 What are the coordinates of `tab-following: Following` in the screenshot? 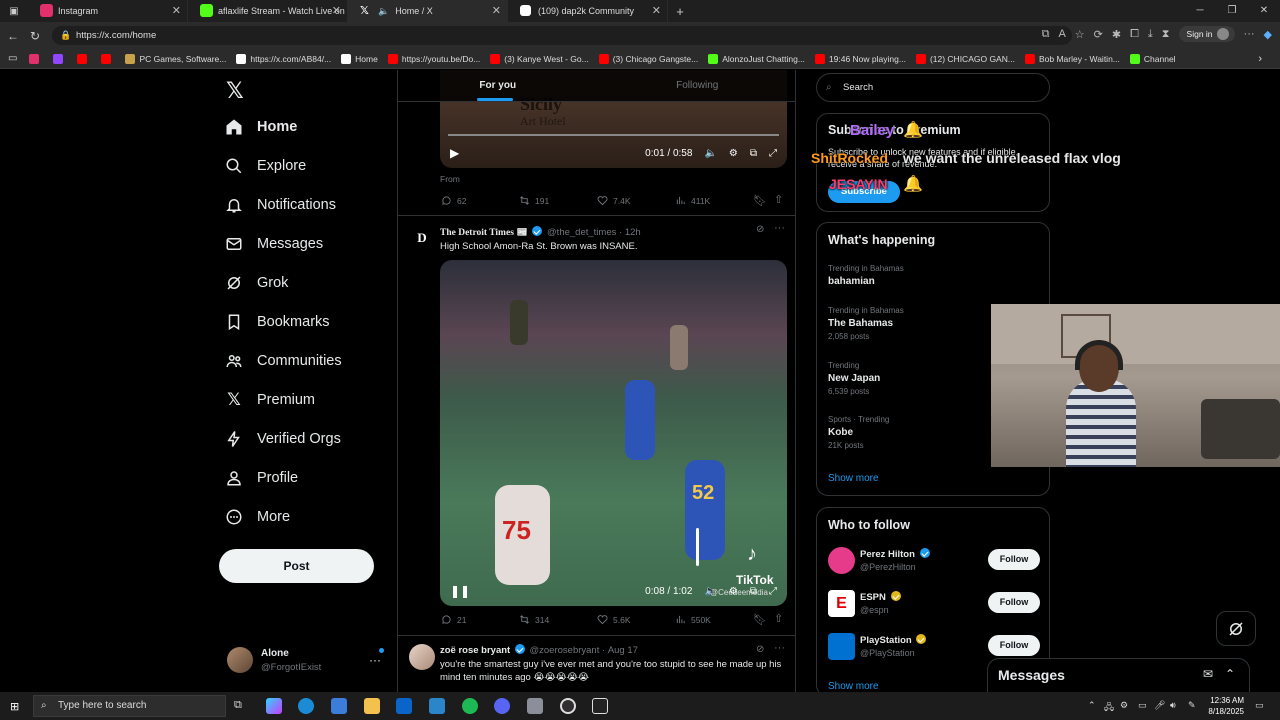 It's located at (697, 85).